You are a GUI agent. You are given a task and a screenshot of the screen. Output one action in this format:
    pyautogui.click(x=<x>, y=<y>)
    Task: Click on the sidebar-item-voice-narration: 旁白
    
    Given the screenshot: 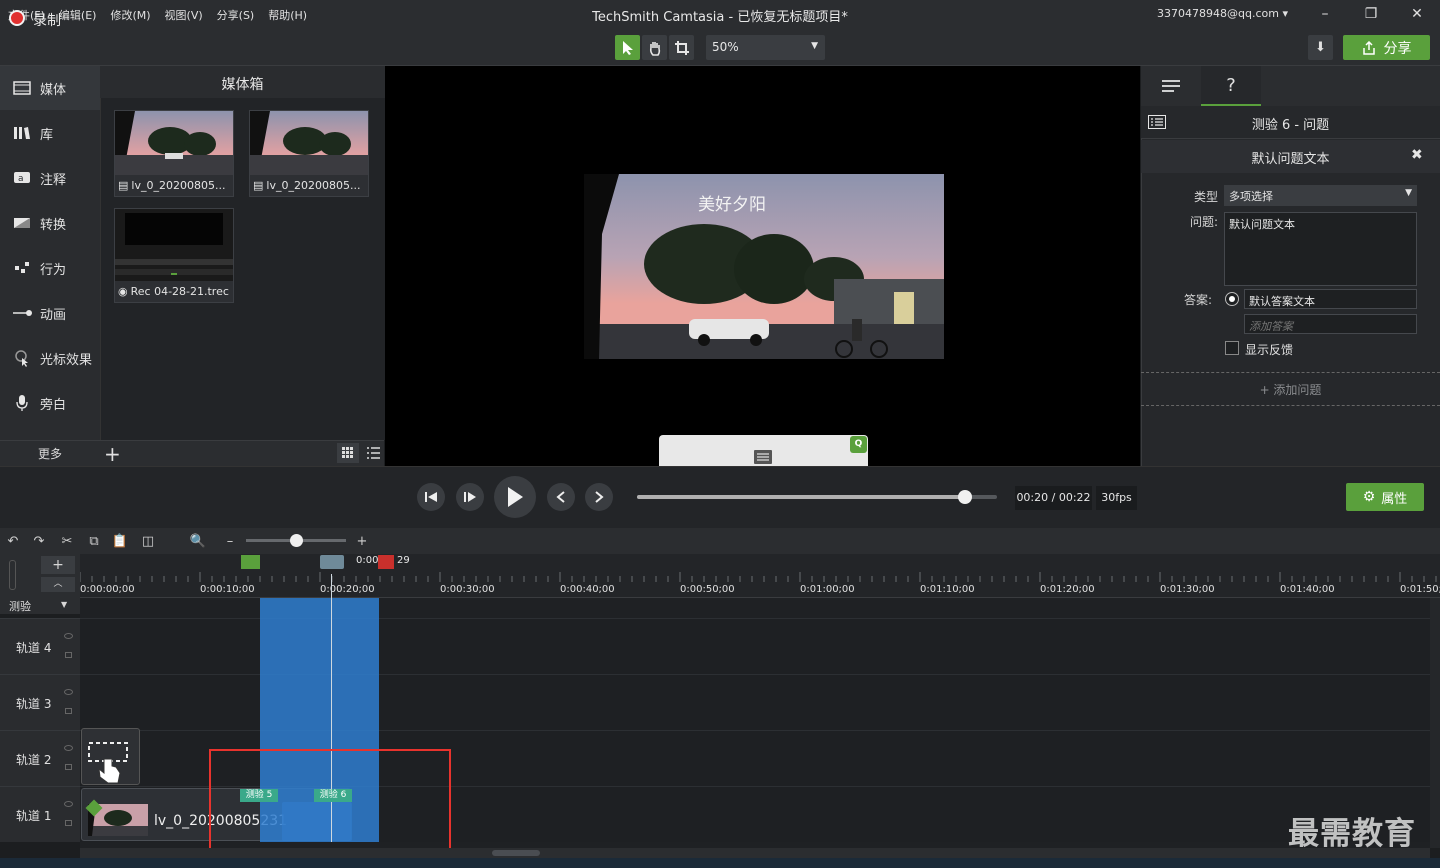 What is the action you would take?
    pyautogui.click(x=50, y=403)
    